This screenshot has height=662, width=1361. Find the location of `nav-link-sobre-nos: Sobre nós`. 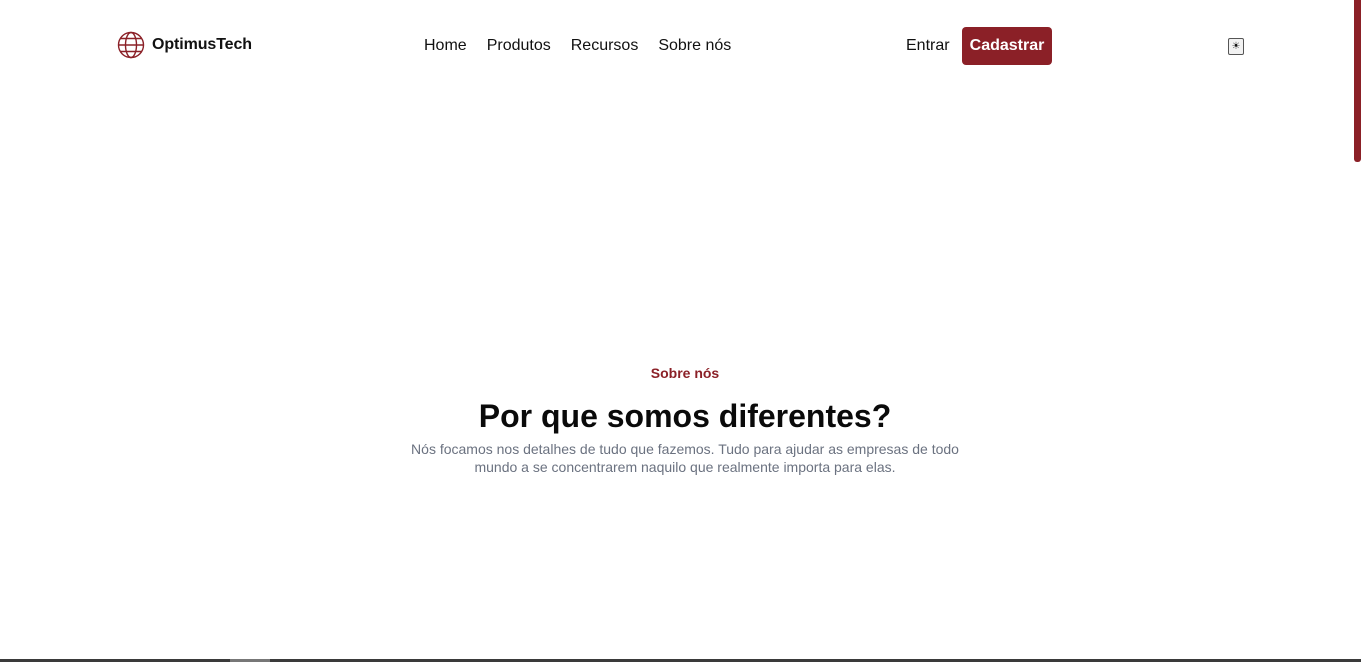

nav-link-sobre-nos: Sobre nós is located at coordinates (694, 46).